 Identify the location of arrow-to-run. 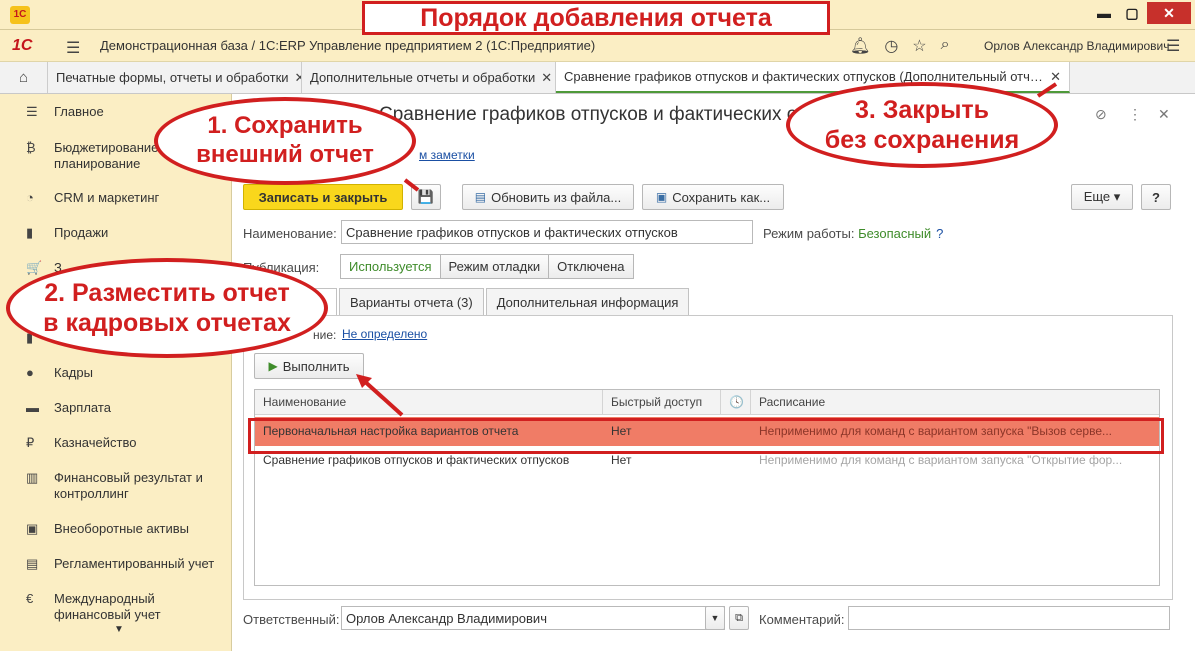
(382, 397).